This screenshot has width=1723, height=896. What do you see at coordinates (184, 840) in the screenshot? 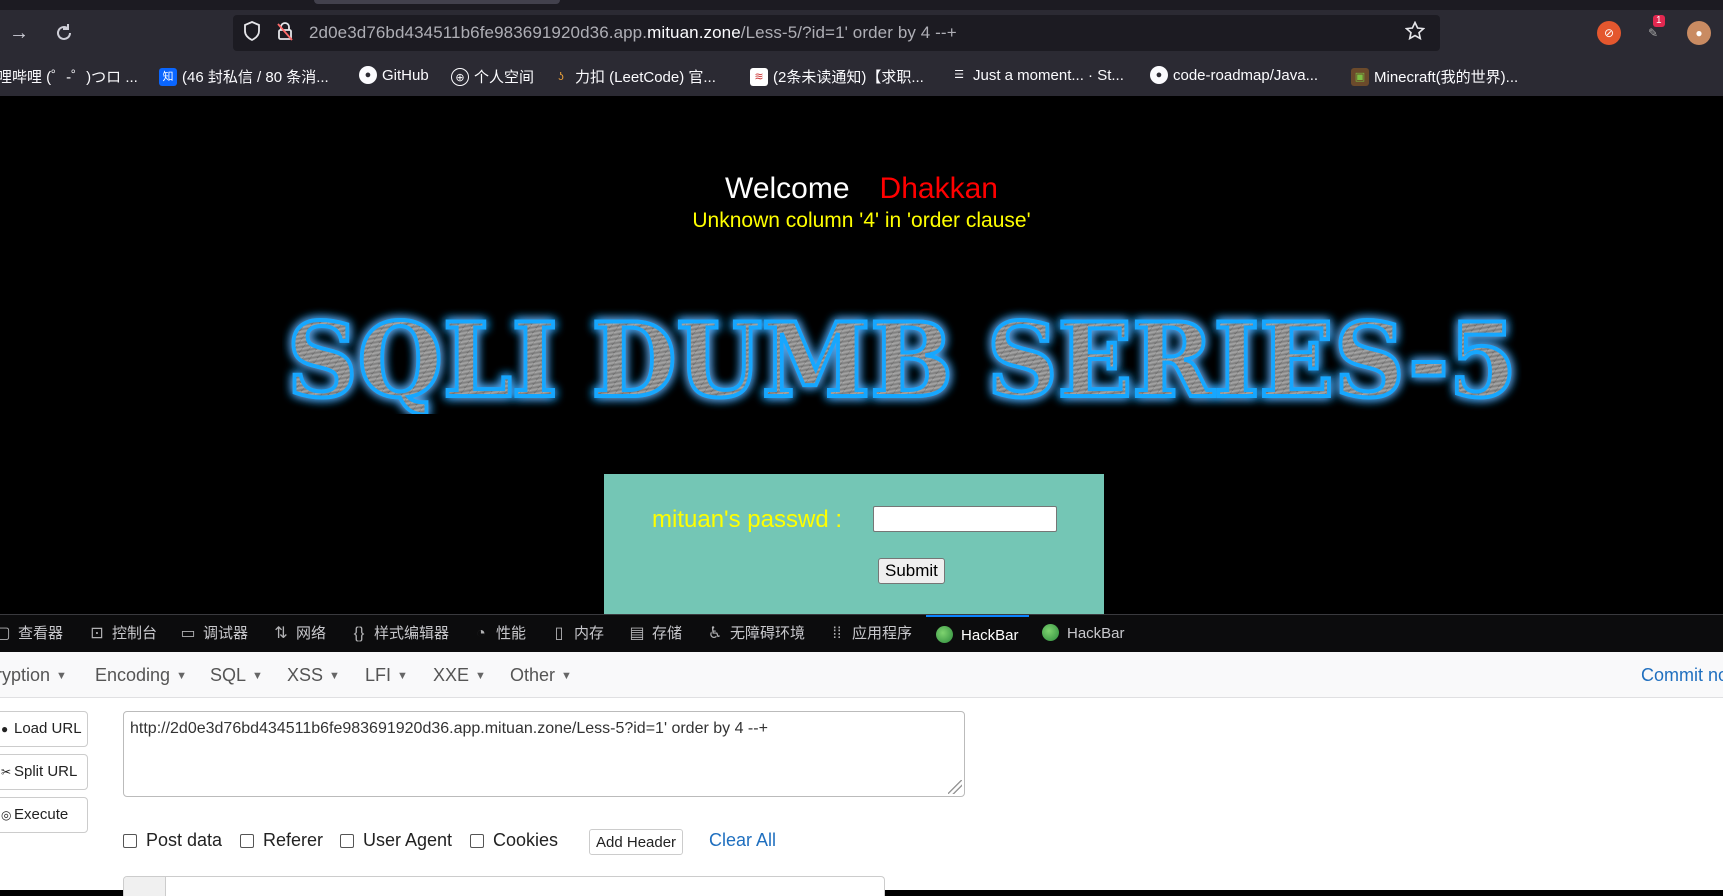
I see `checkbox-label: Post data` at bounding box center [184, 840].